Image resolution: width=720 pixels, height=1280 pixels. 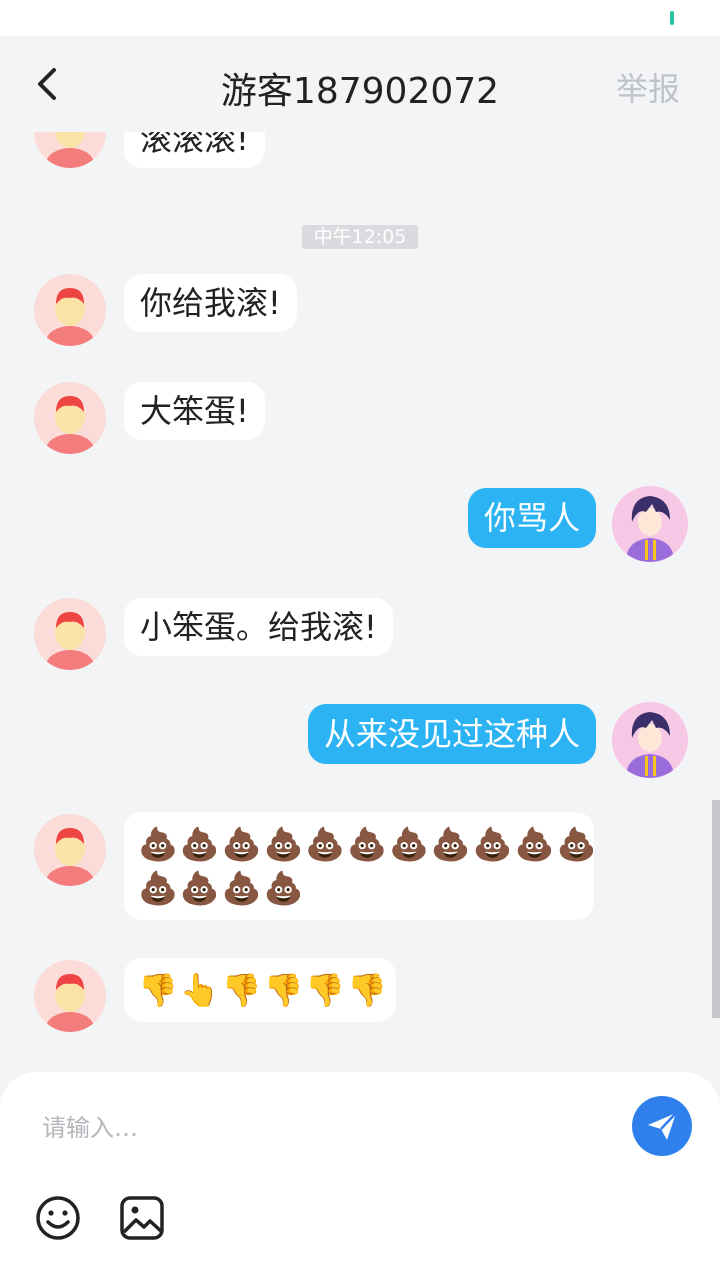 I want to click on emoji-button, so click(x=58, y=1218).